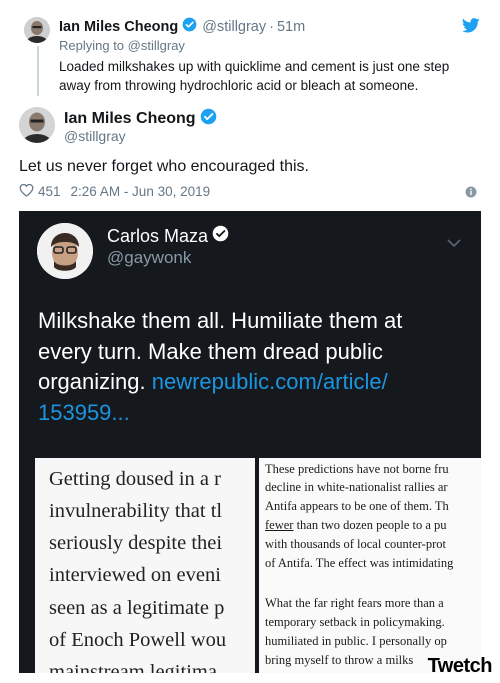 This screenshot has width=500, height=683. I want to click on article-line: bring myself to throw a milks, so click(339, 660).